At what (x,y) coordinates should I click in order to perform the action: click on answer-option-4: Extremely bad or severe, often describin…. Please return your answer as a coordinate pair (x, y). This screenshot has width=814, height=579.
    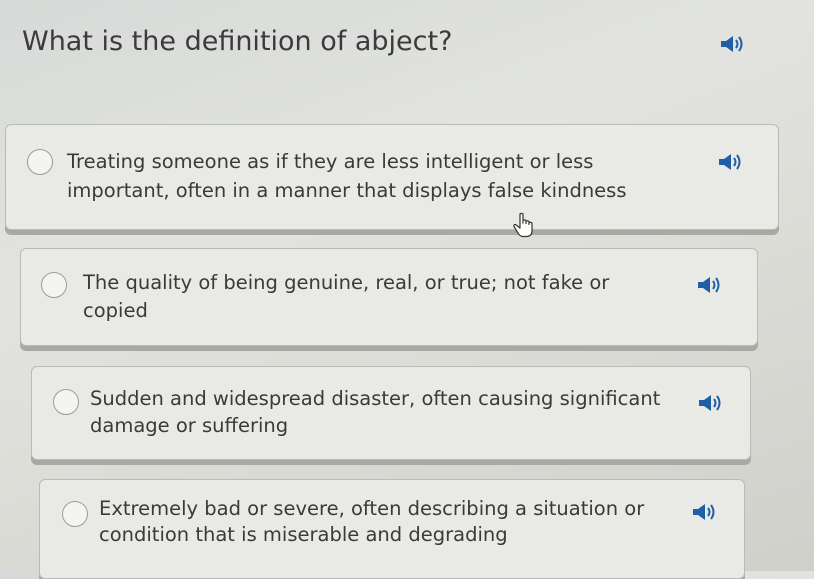
    Looking at the image, I should click on (392, 529).